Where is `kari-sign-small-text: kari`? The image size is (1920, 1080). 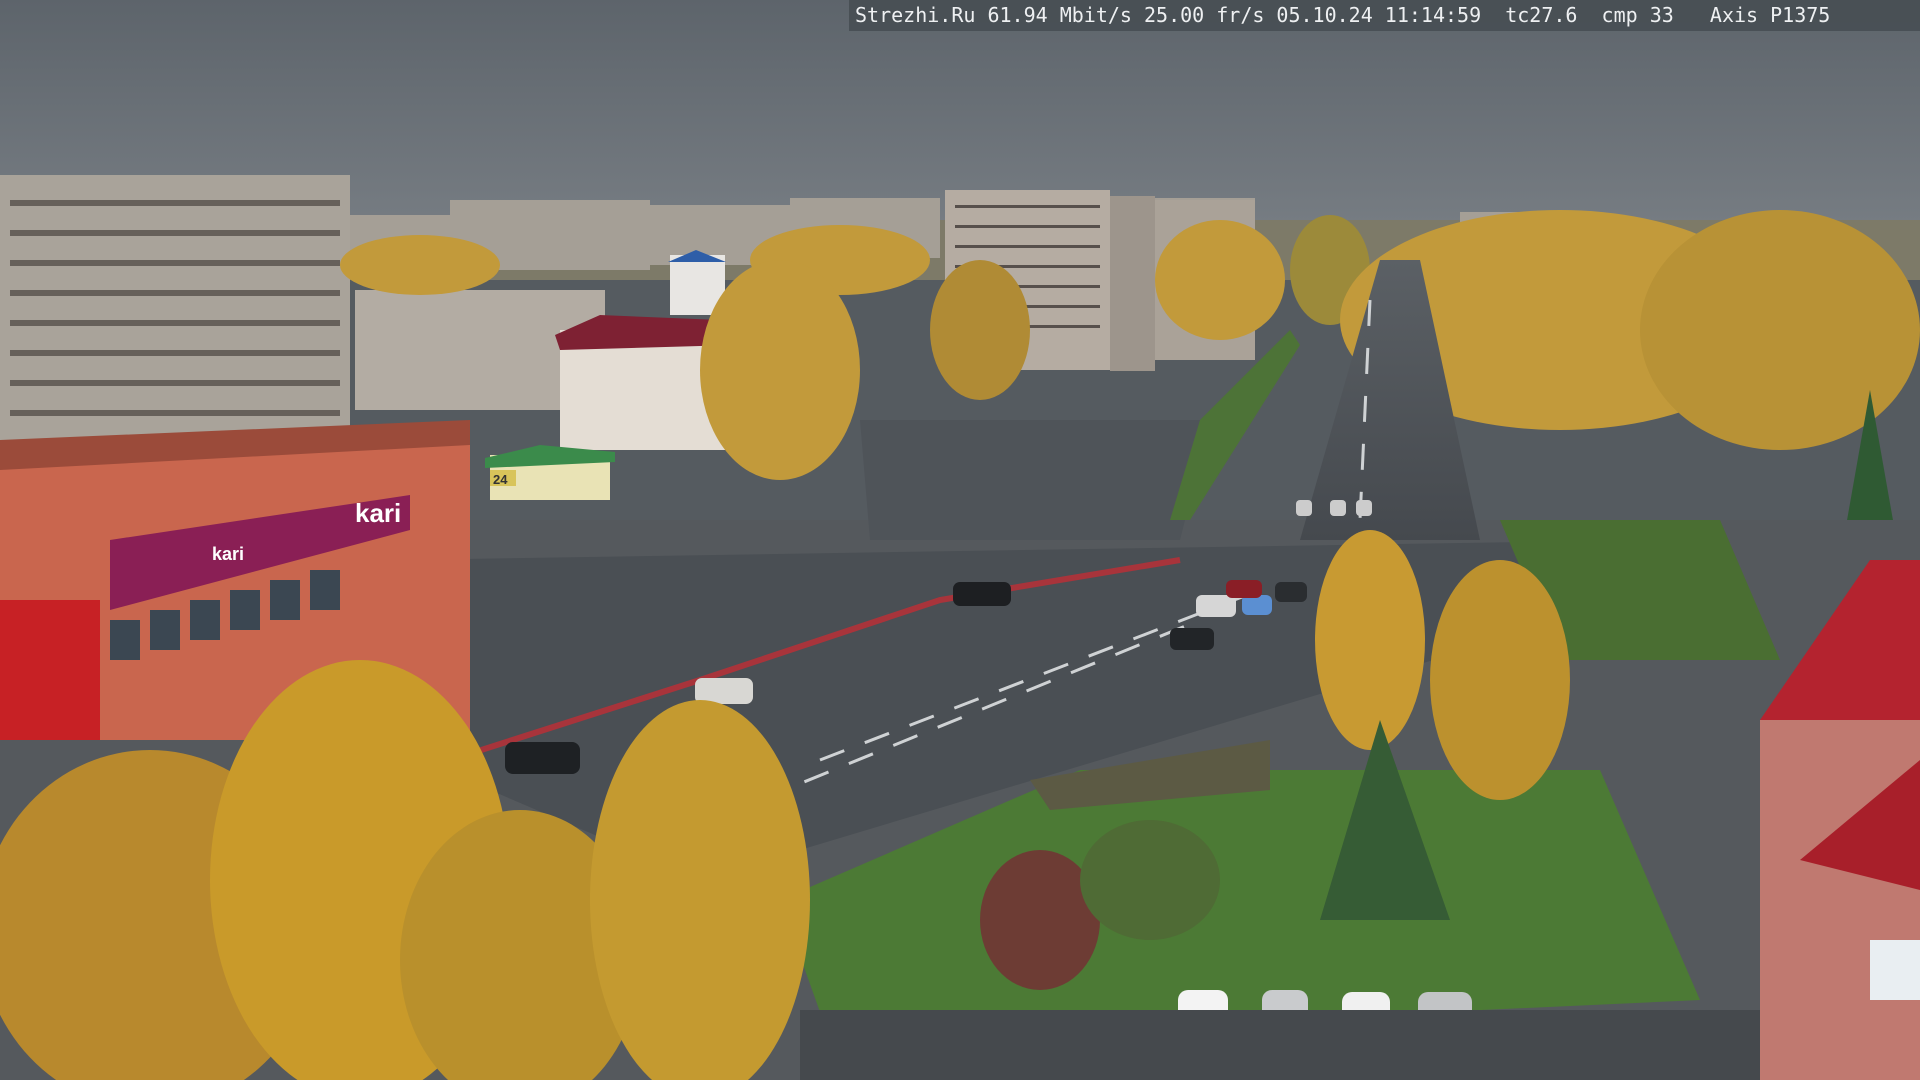 kari-sign-small-text: kari is located at coordinates (228, 554).